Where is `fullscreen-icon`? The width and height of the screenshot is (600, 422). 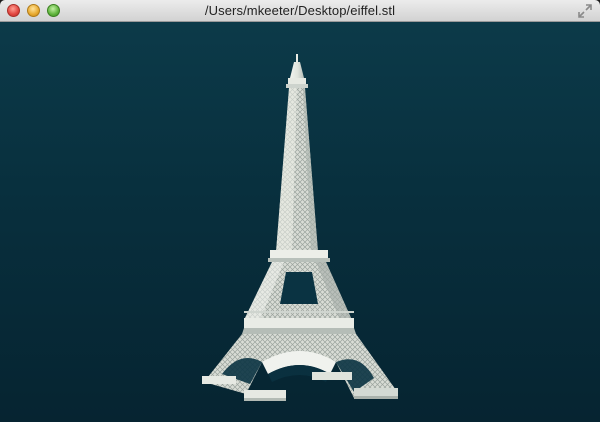 fullscreen-icon is located at coordinates (585, 11).